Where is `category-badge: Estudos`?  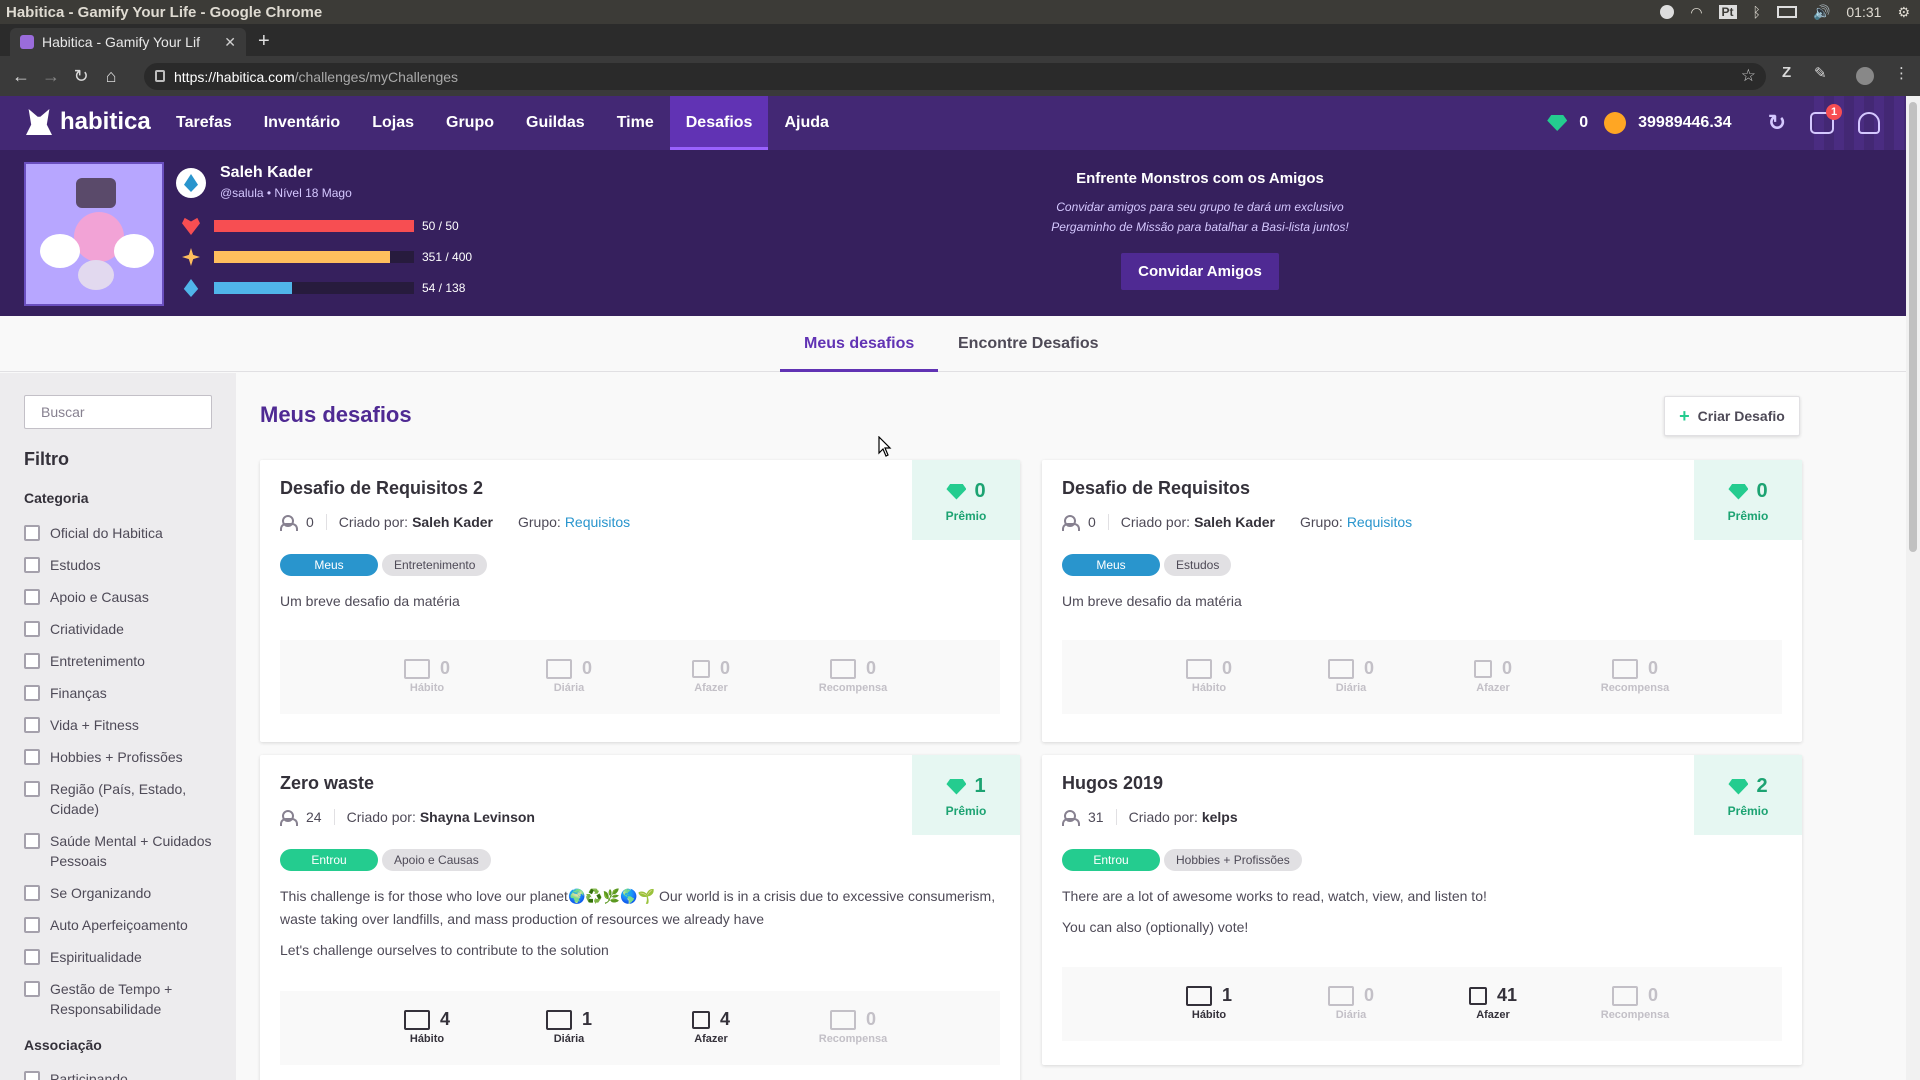 category-badge: Estudos is located at coordinates (1198, 565).